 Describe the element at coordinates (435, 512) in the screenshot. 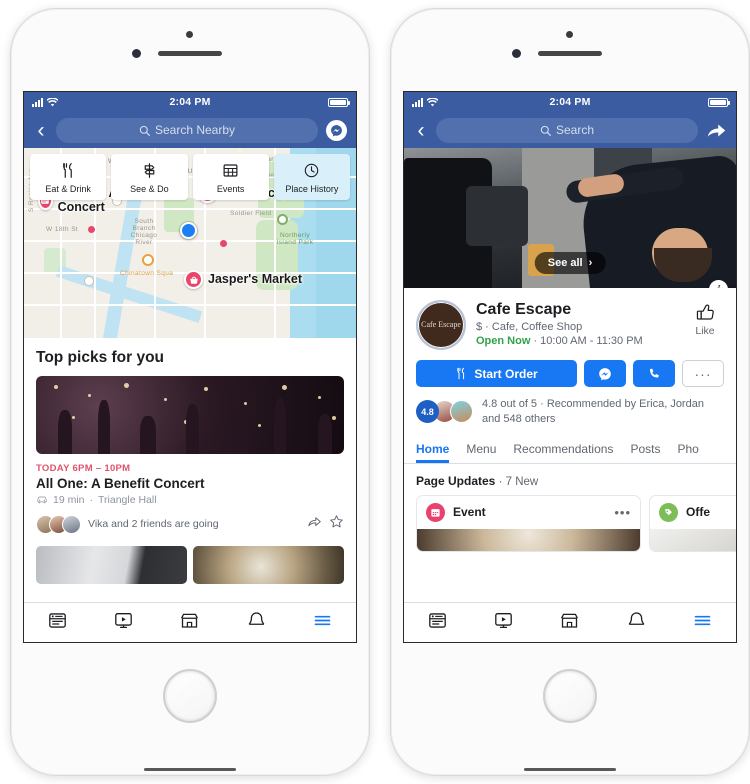

I see `calendar-badge-icon` at that location.